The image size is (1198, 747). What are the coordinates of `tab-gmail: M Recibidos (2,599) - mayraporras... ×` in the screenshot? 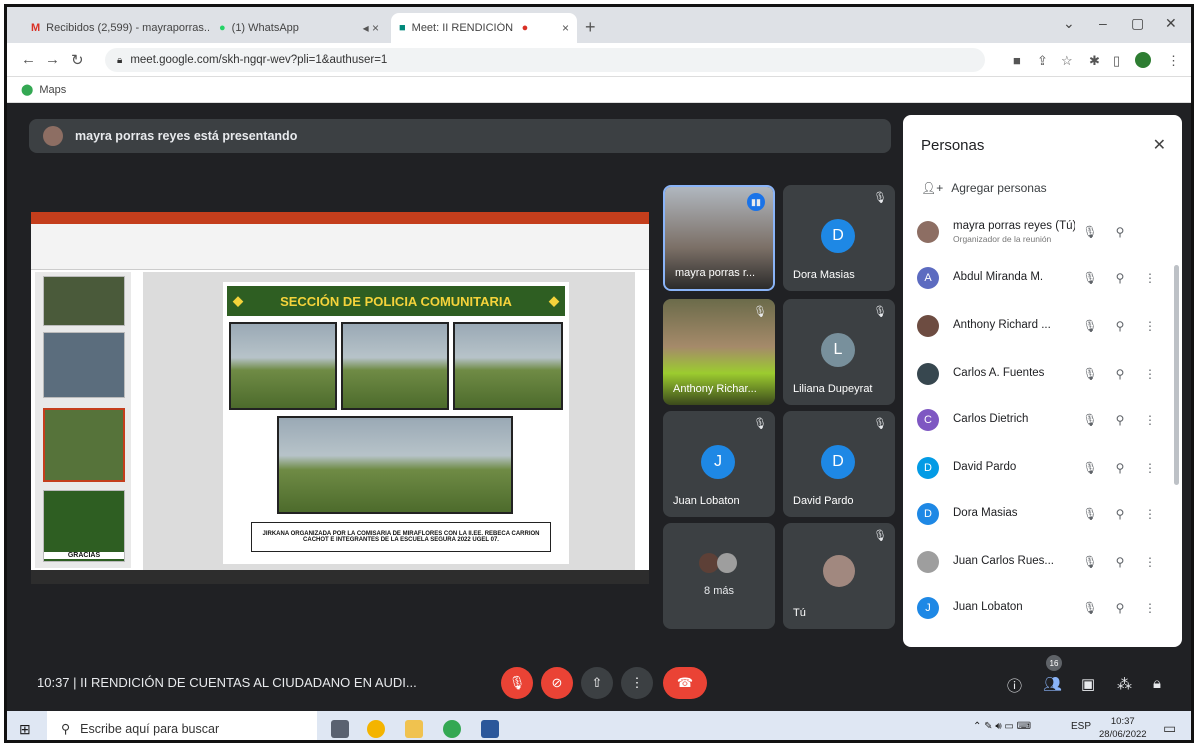 It's located at (116, 28).